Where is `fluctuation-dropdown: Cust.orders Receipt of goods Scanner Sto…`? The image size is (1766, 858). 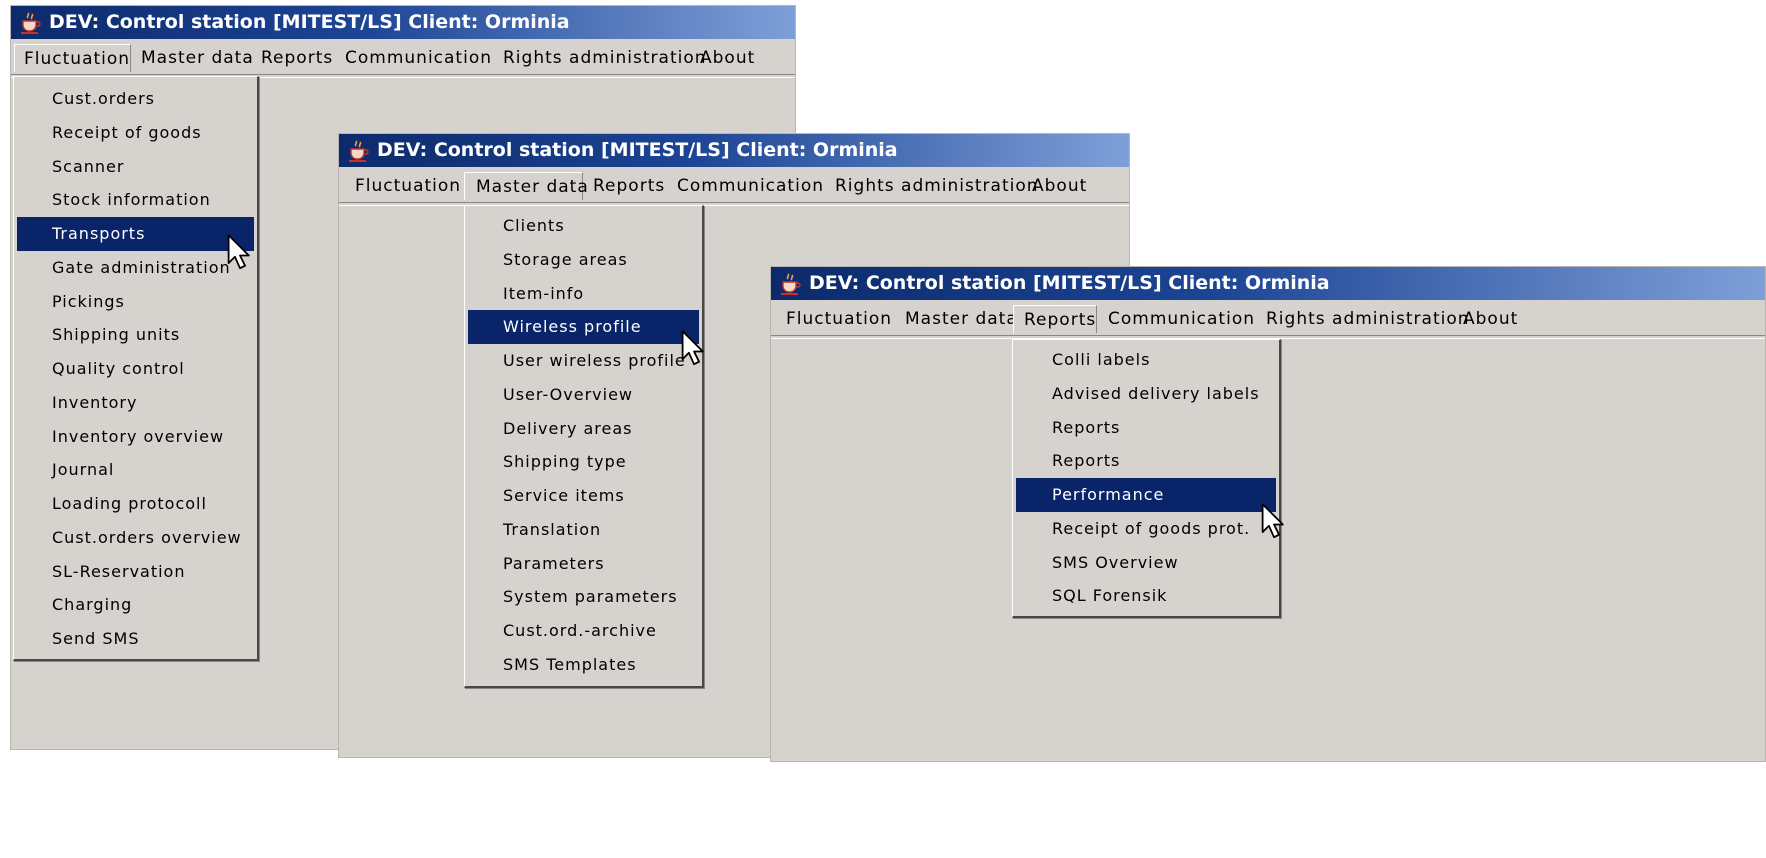 fluctuation-dropdown: Cust.orders Receipt of goods Scanner Sto… is located at coordinates (136, 368).